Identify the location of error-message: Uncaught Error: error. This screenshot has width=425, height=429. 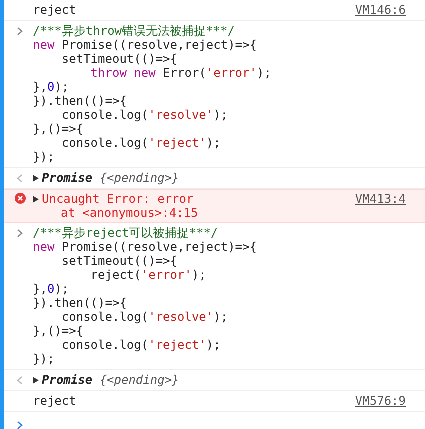
(118, 199).